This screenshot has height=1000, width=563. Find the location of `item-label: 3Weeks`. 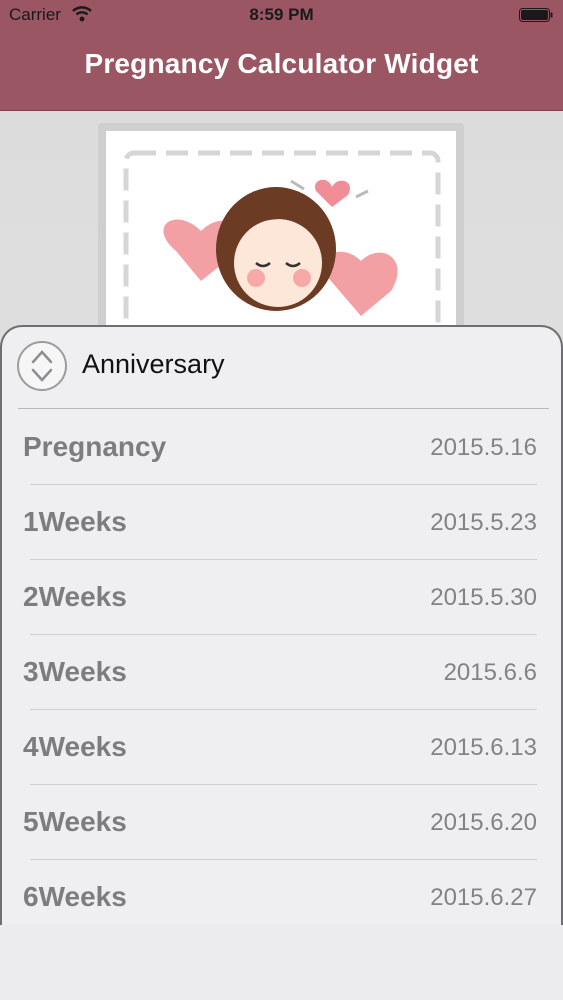

item-label: 3Weeks is located at coordinates (75, 671).